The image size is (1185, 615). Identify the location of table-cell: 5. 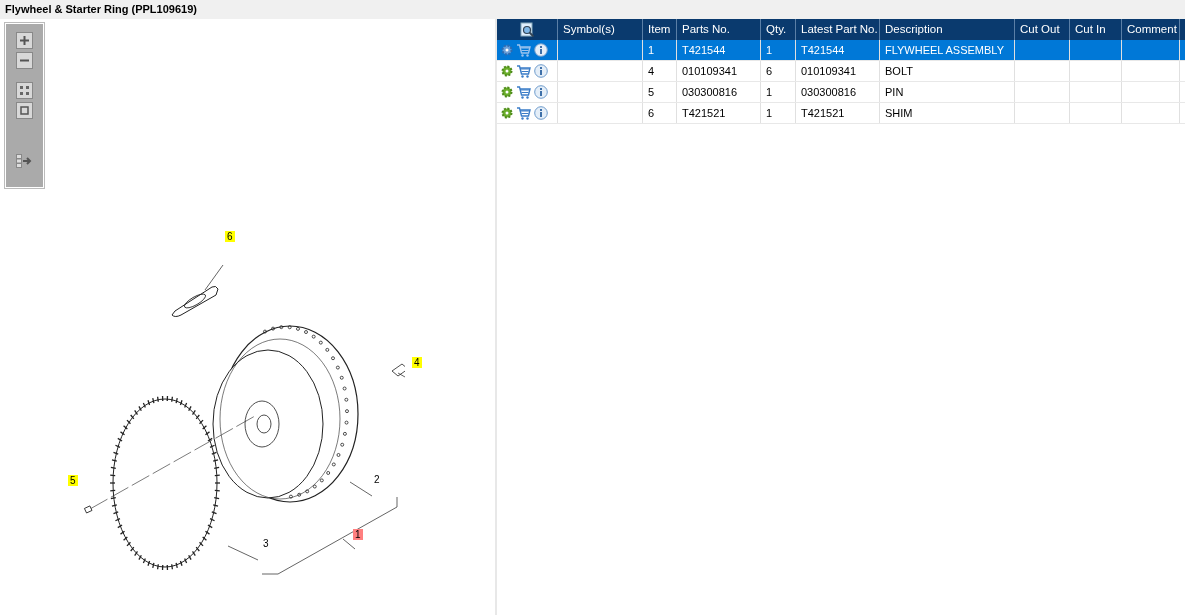
(660, 92).